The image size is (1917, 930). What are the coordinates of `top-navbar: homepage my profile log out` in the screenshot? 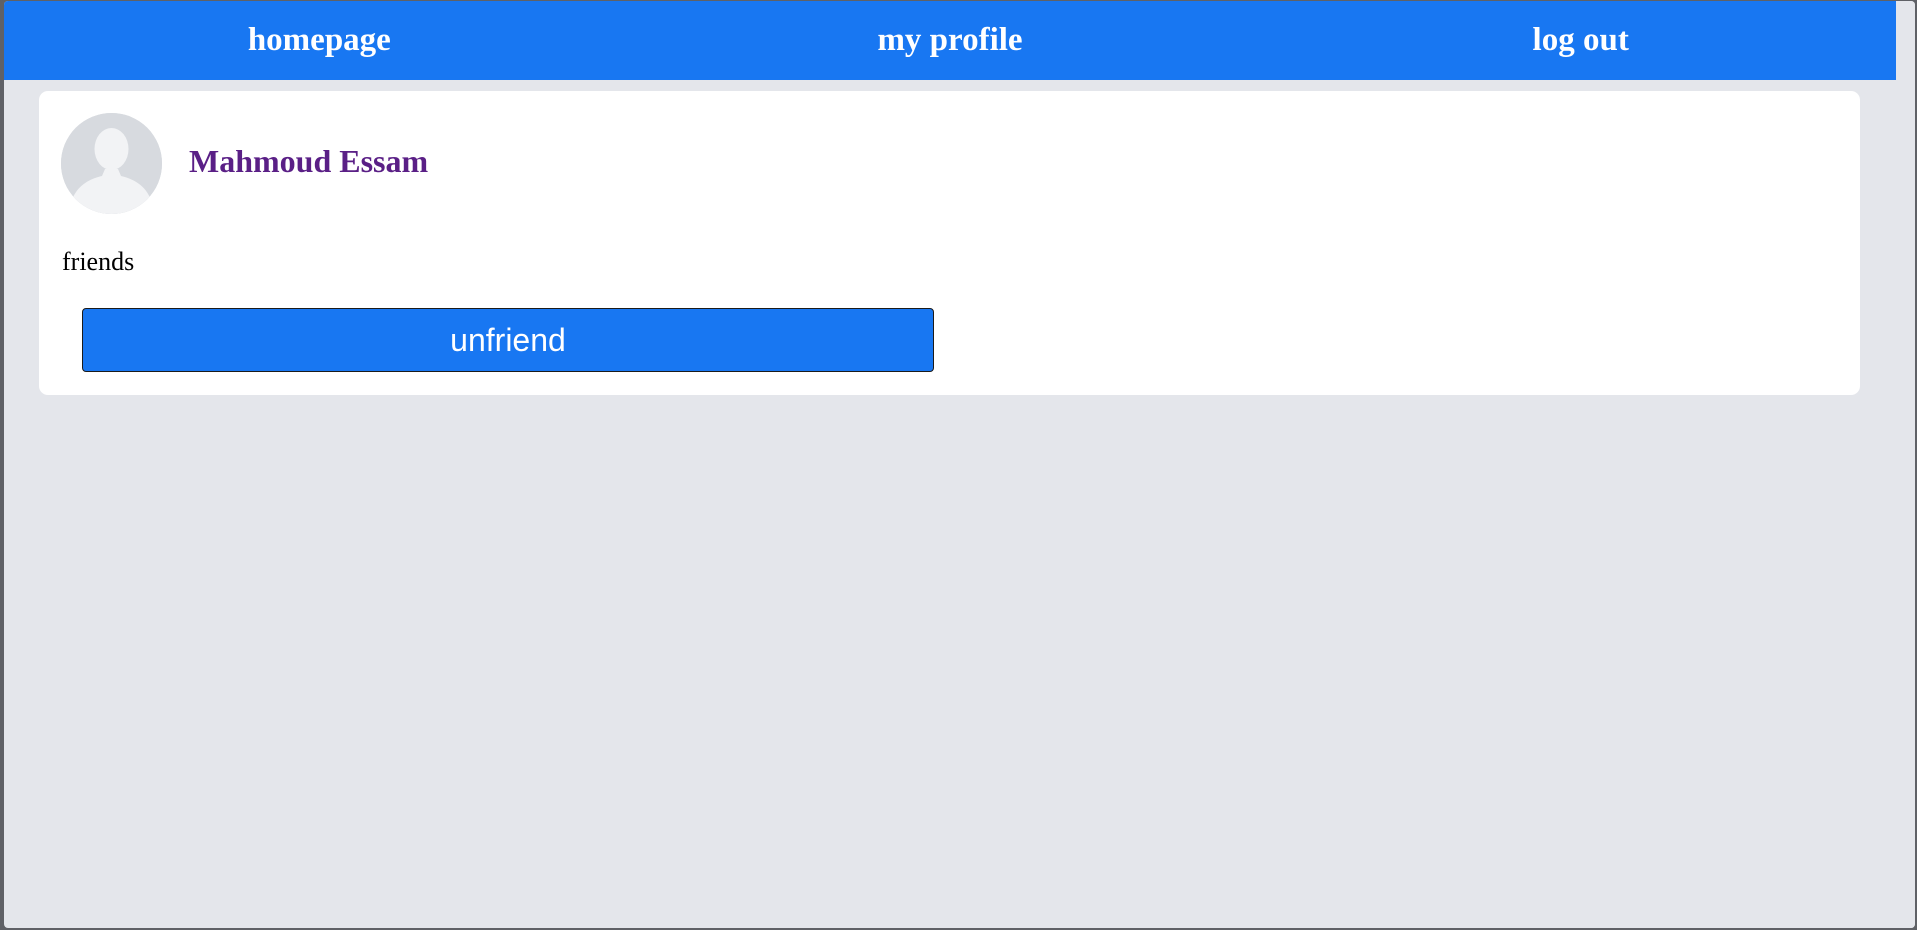 It's located at (950, 40).